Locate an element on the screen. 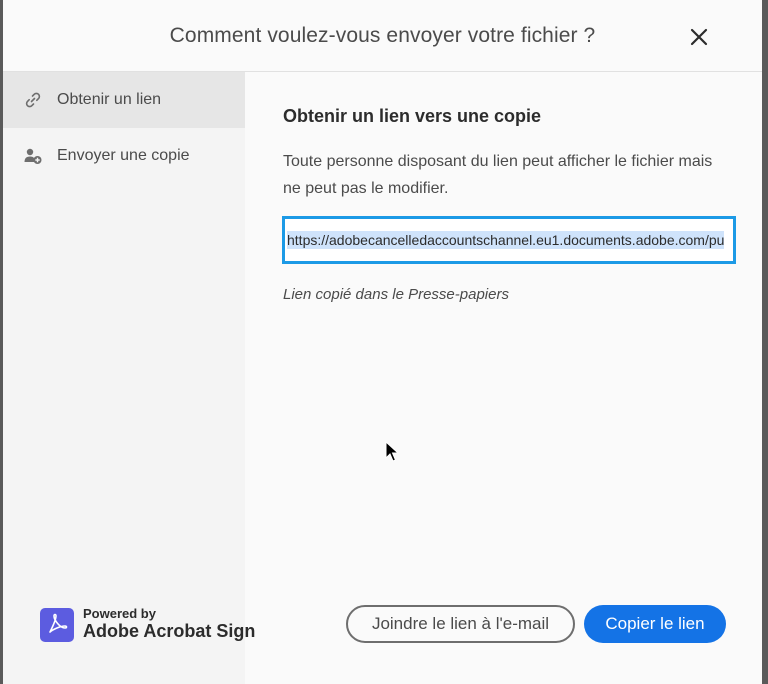  sidebar-item-get-link: Obtenir un lien is located at coordinates (124, 100).